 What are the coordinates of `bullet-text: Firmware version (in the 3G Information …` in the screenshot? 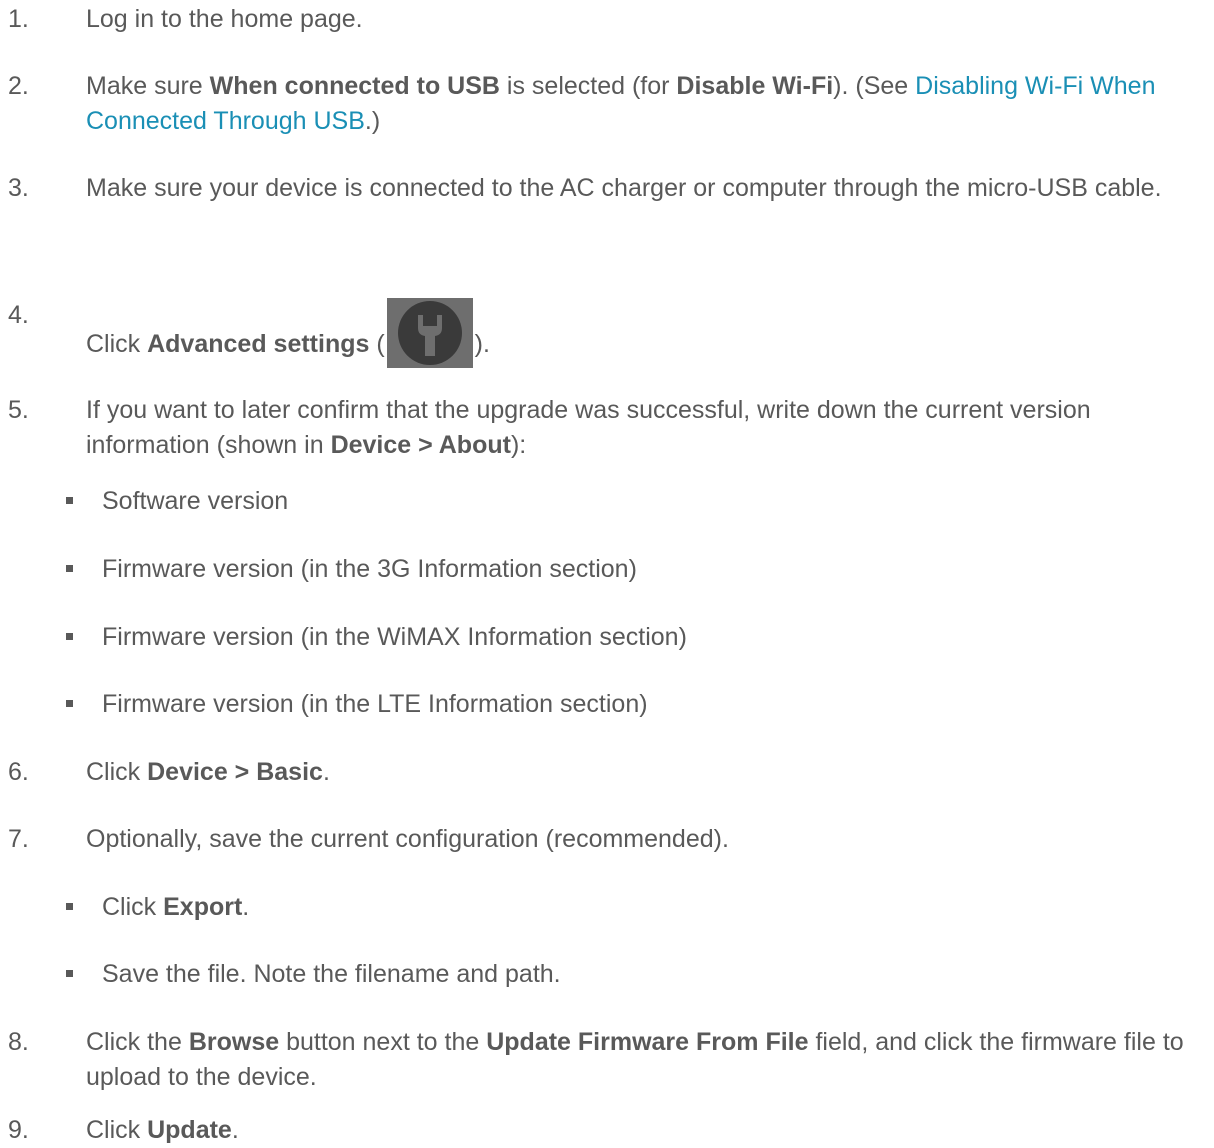 It's located at (369, 569).